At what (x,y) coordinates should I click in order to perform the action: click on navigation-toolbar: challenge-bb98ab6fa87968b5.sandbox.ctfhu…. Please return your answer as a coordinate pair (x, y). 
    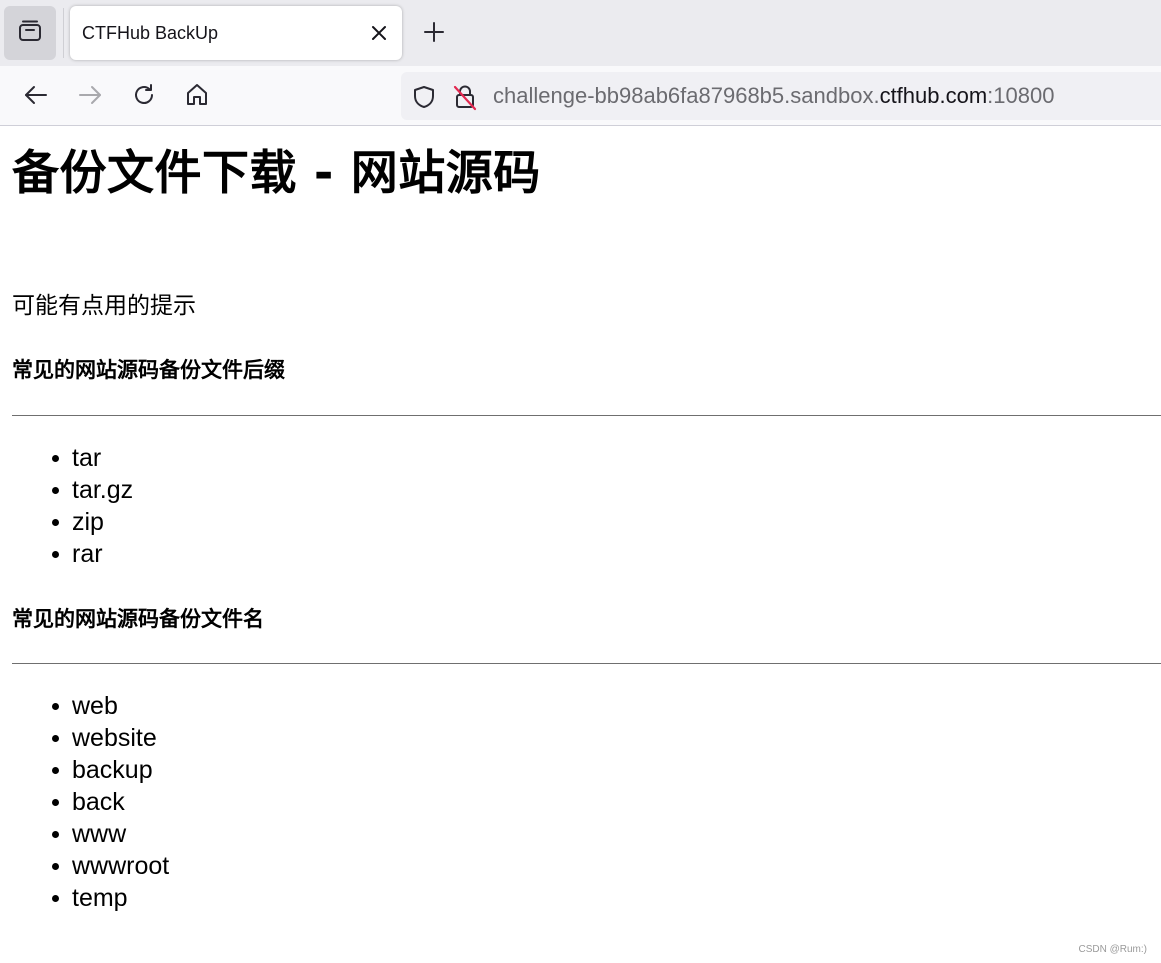
    Looking at the image, I should click on (580, 96).